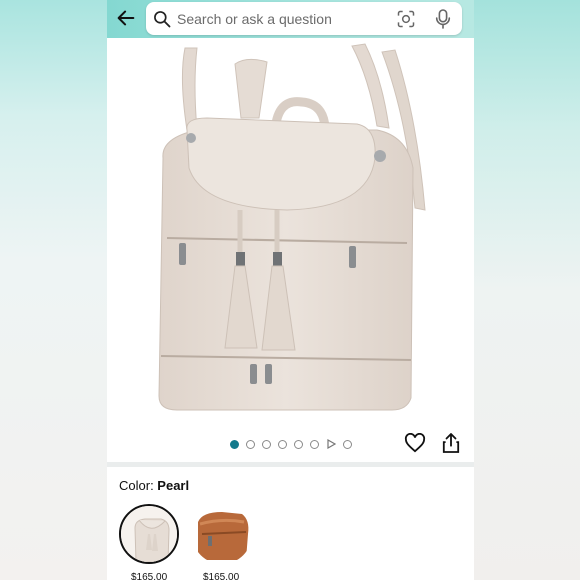  Describe the element at coordinates (254, 19) in the screenshot. I see `search-input: Search or ask a question` at that location.